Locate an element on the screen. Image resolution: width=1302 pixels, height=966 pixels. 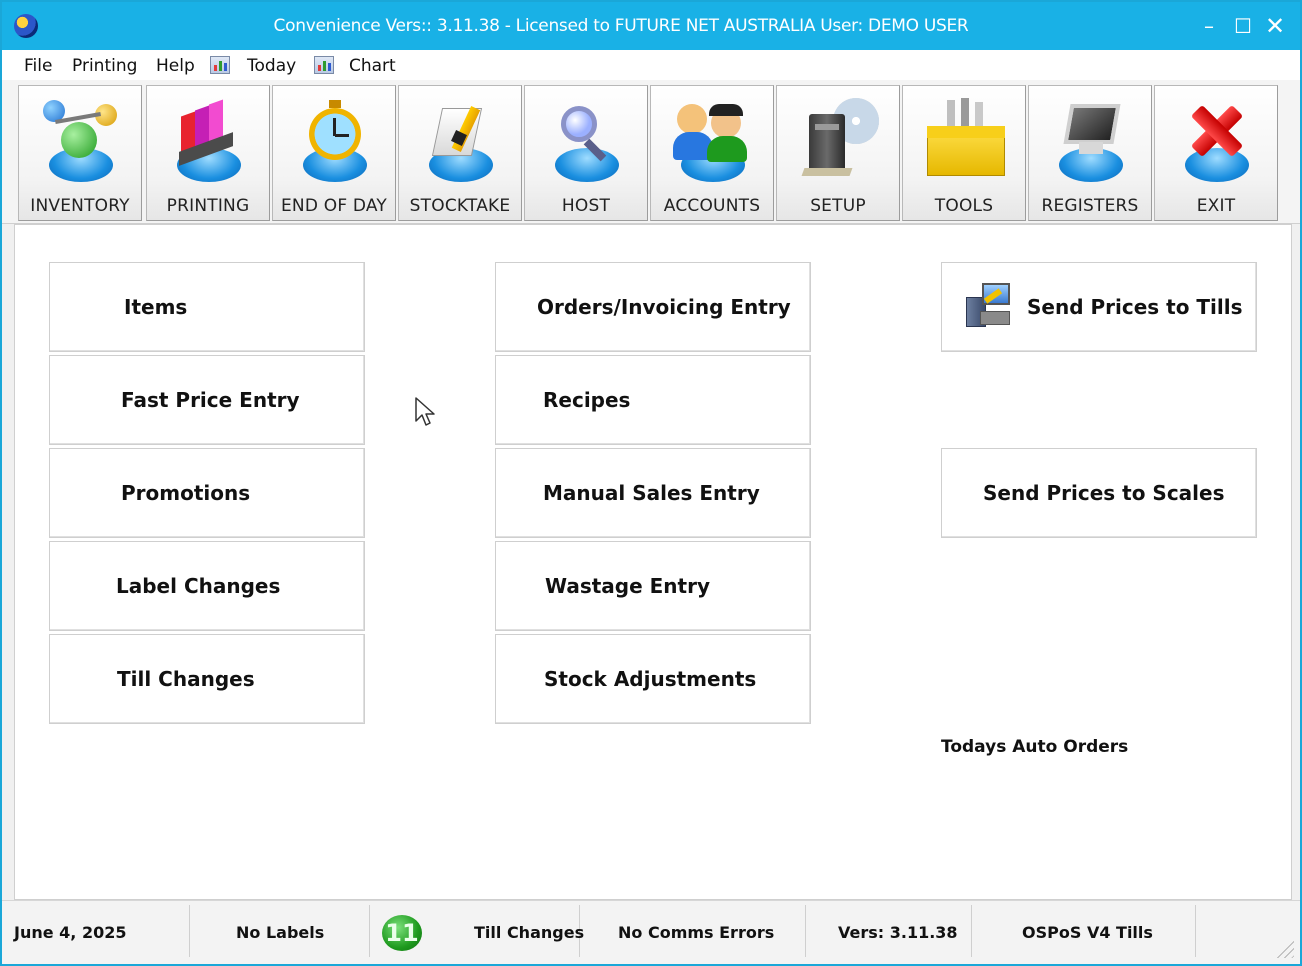
users-group-icon is located at coordinates (713, 140).